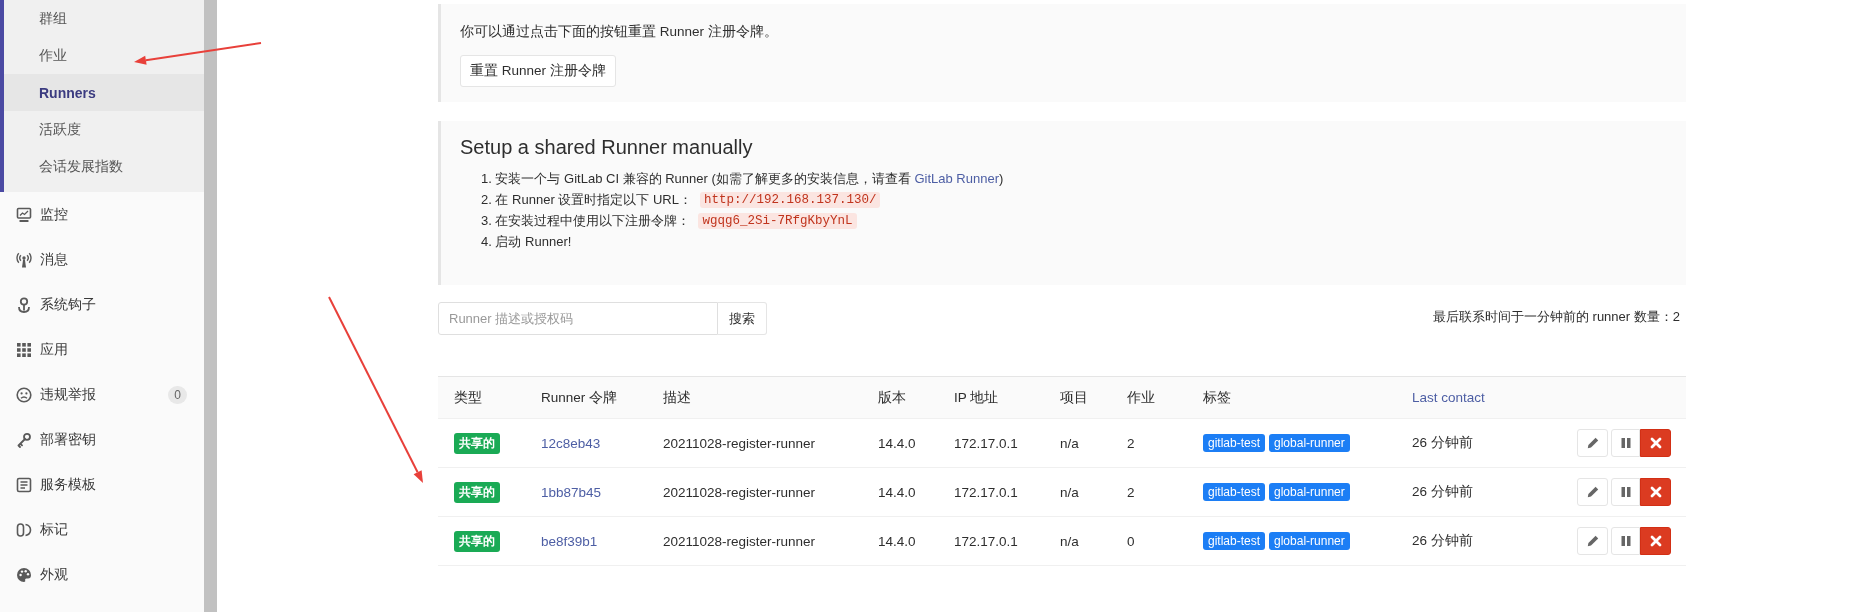  What do you see at coordinates (677, 397) in the screenshot?
I see `column-header: 描述` at bounding box center [677, 397].